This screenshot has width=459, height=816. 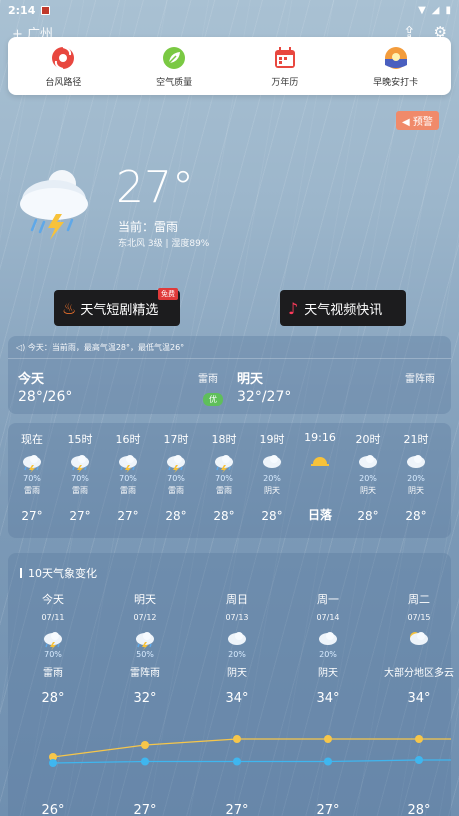 I want to click on today-condition: 雷雨, so click(x=208, y=379).